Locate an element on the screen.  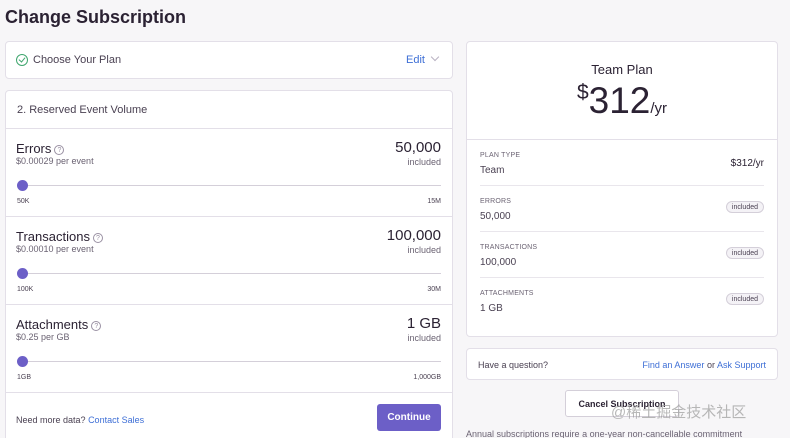
plan-name: Team Plan is located at coordinates (622, 69).